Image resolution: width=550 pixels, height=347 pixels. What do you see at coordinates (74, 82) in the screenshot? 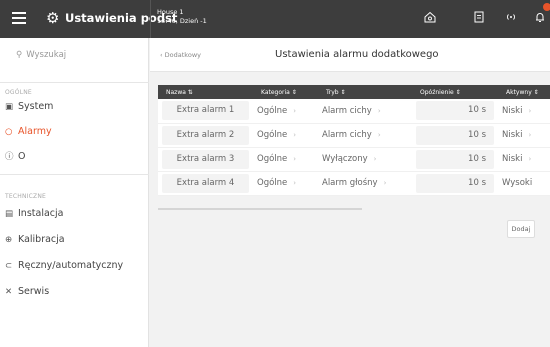
I see `search-divider` at bounding box center [74, 82].